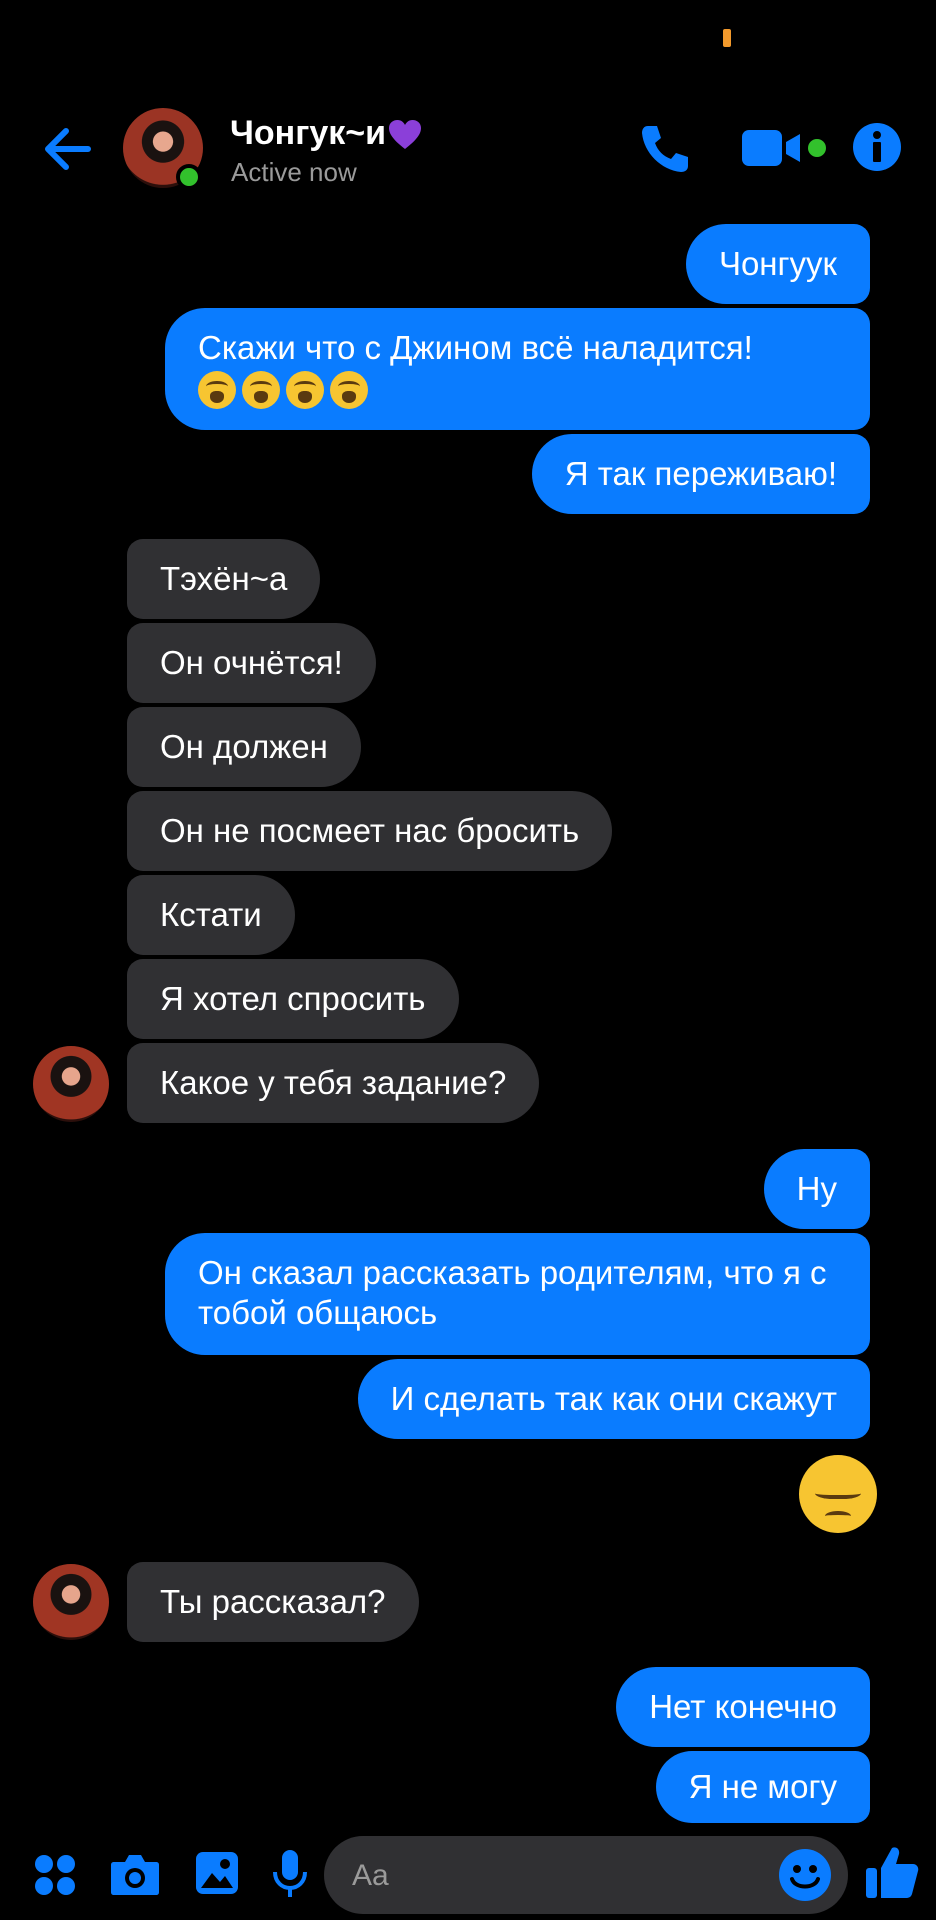 This screenshot has height=1920, width=936. I want to click on message-bubble-incoming: Я хотел спросить, so click(293, 999).